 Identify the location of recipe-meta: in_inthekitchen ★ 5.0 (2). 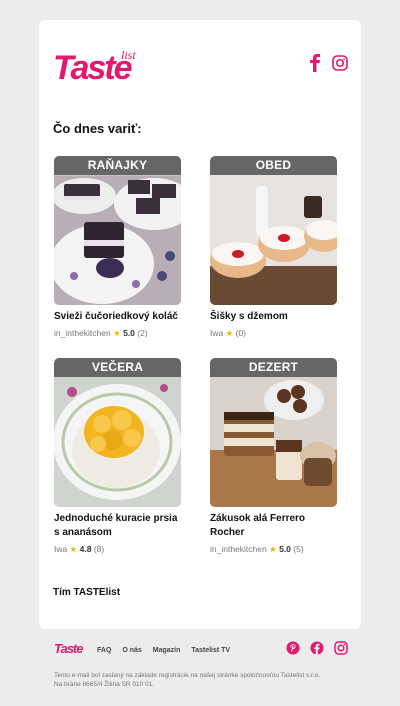
(117, 333).